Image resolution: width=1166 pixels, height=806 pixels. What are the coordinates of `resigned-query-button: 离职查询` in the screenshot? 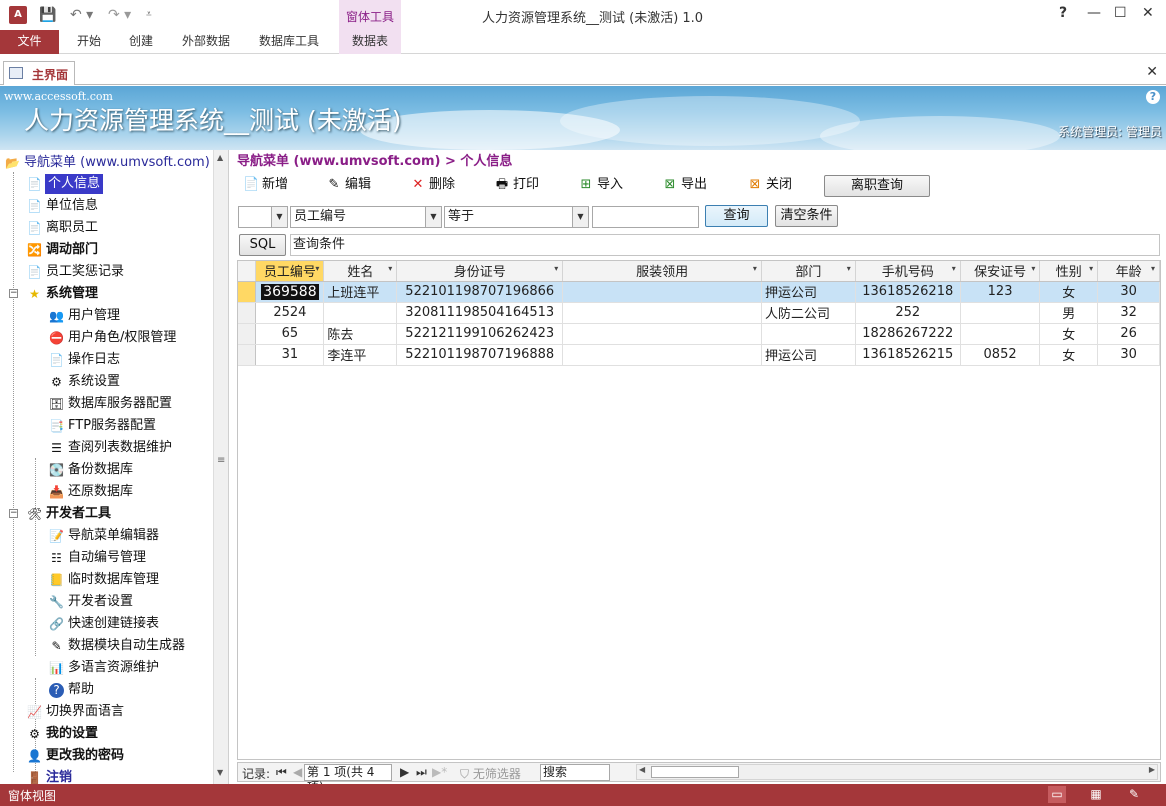 It's located at (877, 186).